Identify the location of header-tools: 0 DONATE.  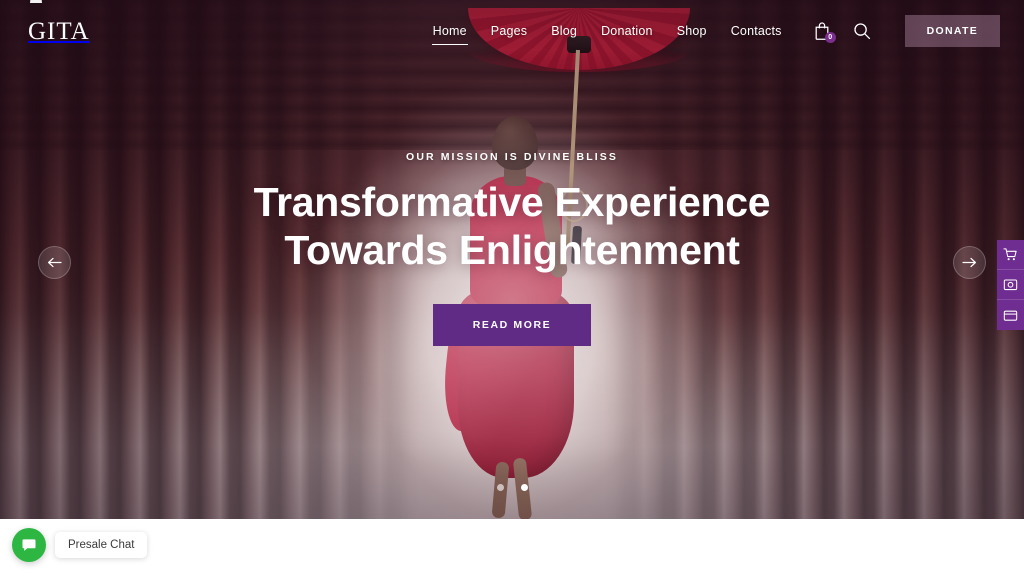
(905, 31).